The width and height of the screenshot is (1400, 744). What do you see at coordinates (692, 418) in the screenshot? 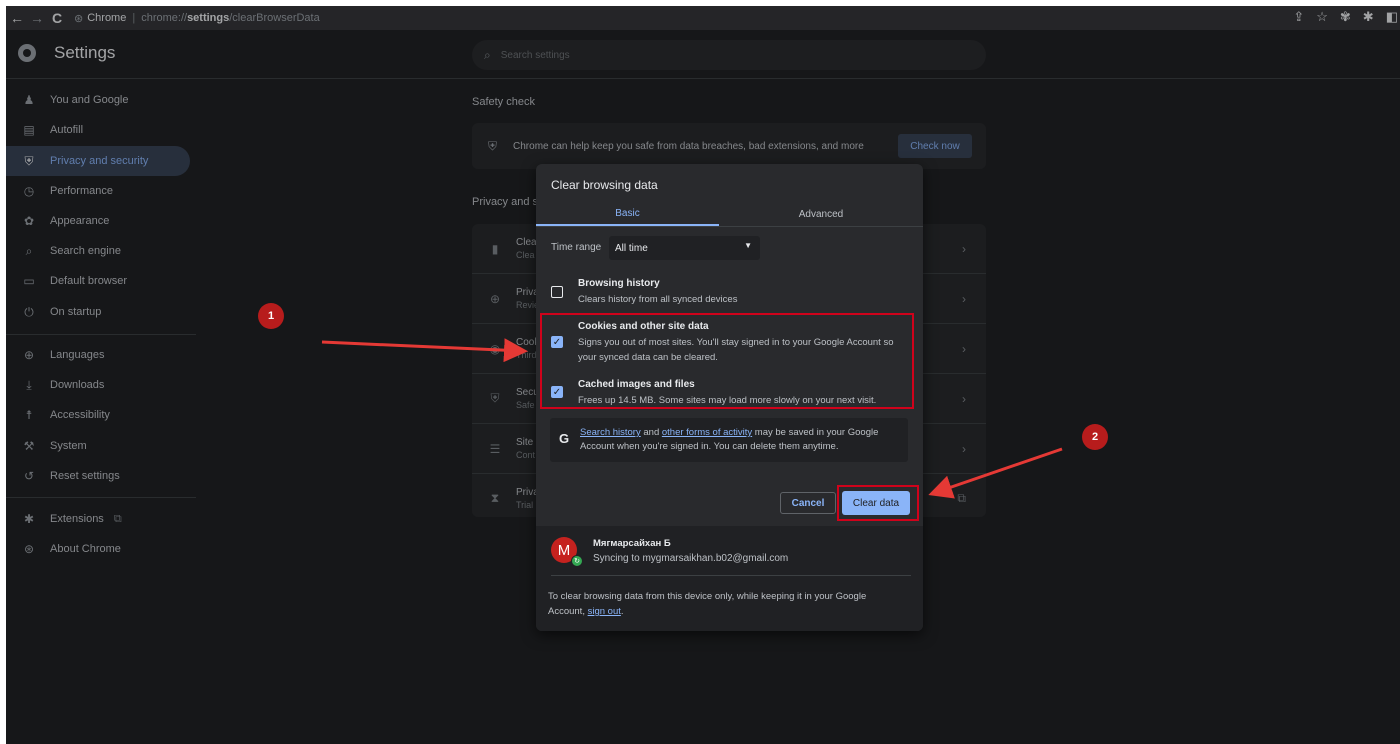
I see `annotation-arrows` at bounding box center [692, 418].